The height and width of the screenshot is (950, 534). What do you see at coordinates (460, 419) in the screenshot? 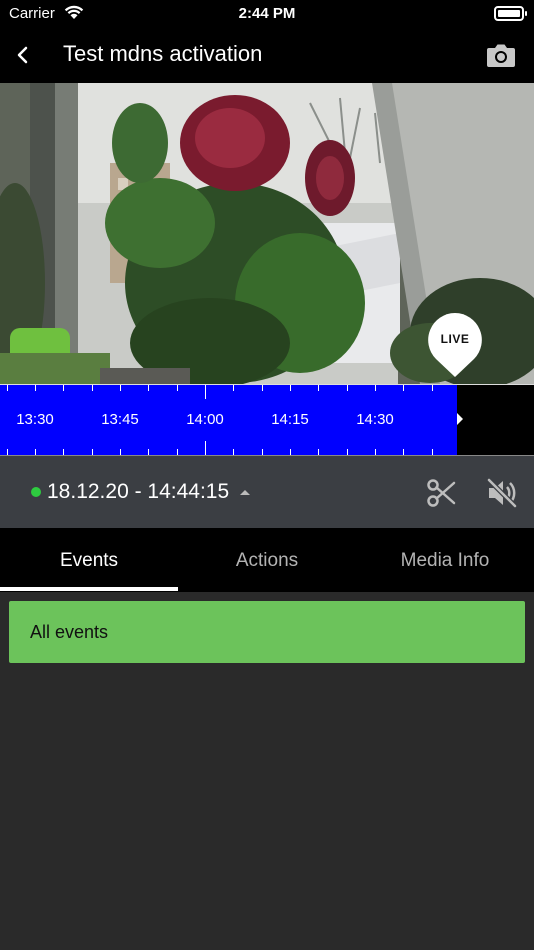
I see `playhead-marker` at bounding box center [460, 419].